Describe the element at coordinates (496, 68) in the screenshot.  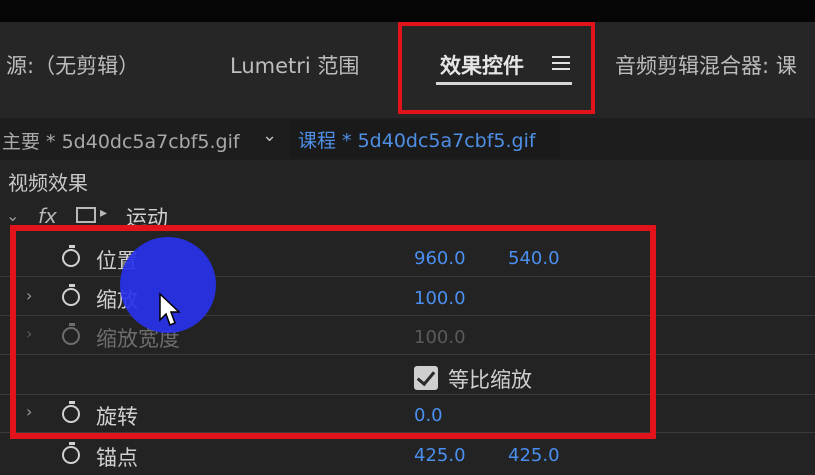
I see `tab-highlight-annotation` at that location.